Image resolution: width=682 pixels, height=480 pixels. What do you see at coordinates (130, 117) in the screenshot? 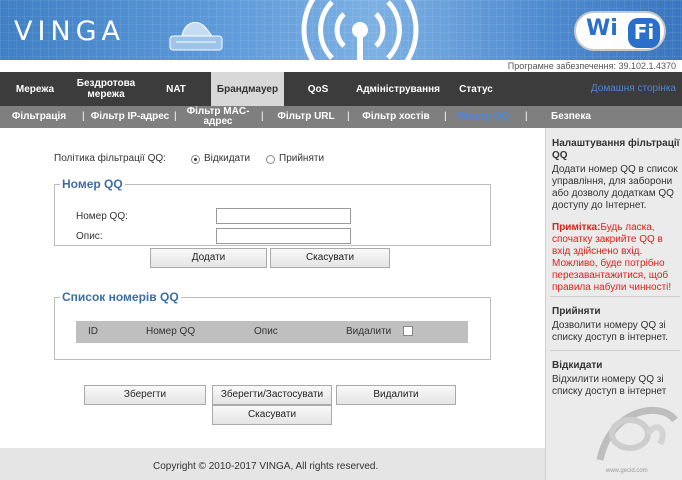
I see `subnav-item-ip-filter: Фільтр IP-адрес` at bounding box center [130, 117].